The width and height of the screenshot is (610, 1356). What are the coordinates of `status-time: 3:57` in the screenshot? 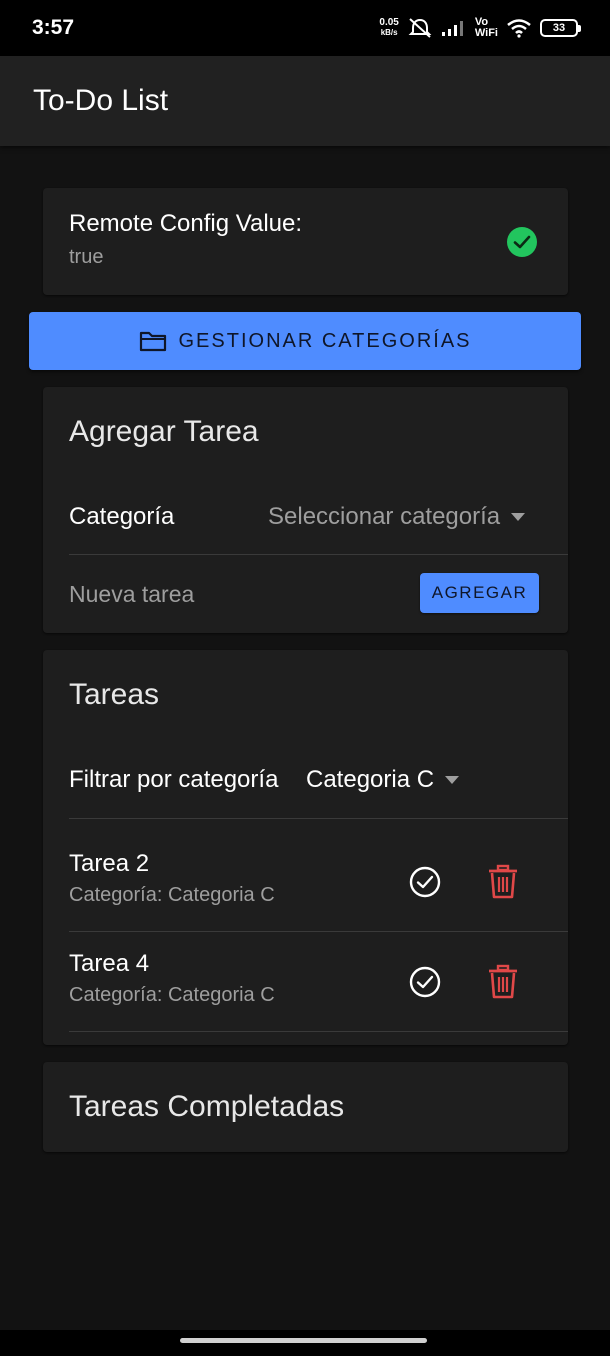 It's located at (53, 27).